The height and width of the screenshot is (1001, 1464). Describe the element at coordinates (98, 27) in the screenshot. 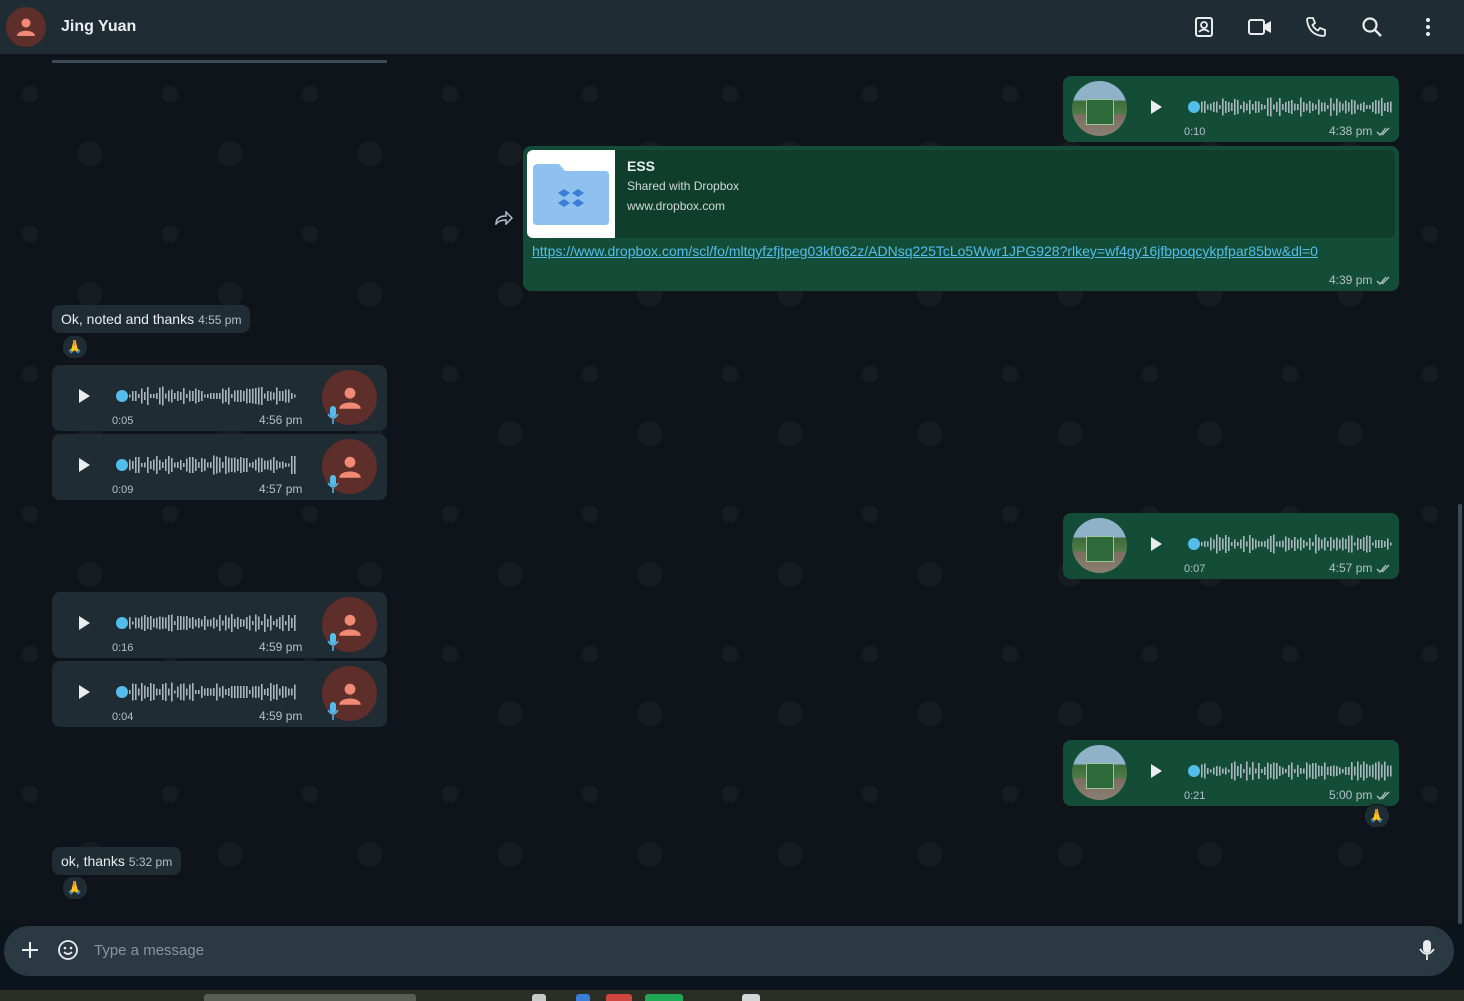

I see `contact-name: Jing Yuan` at that location.